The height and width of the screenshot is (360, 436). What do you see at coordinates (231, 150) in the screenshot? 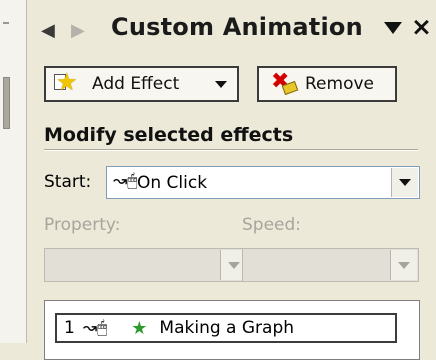
I see `section-divider` at bounding box center [231, 150].